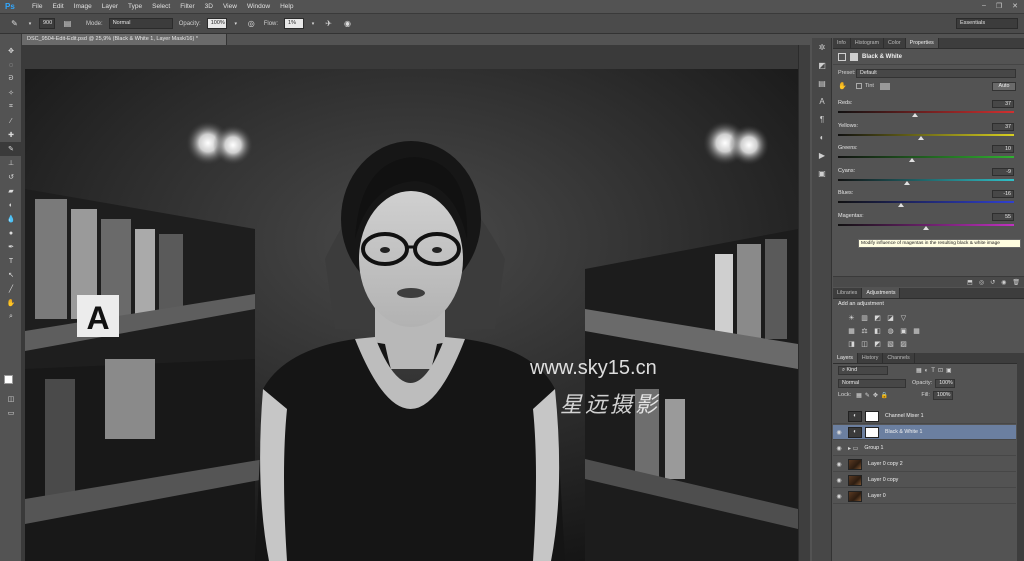  Describe the element at coordinates (864, 344) in the screenshot. I see `posterize-icon: ◫` at that location.